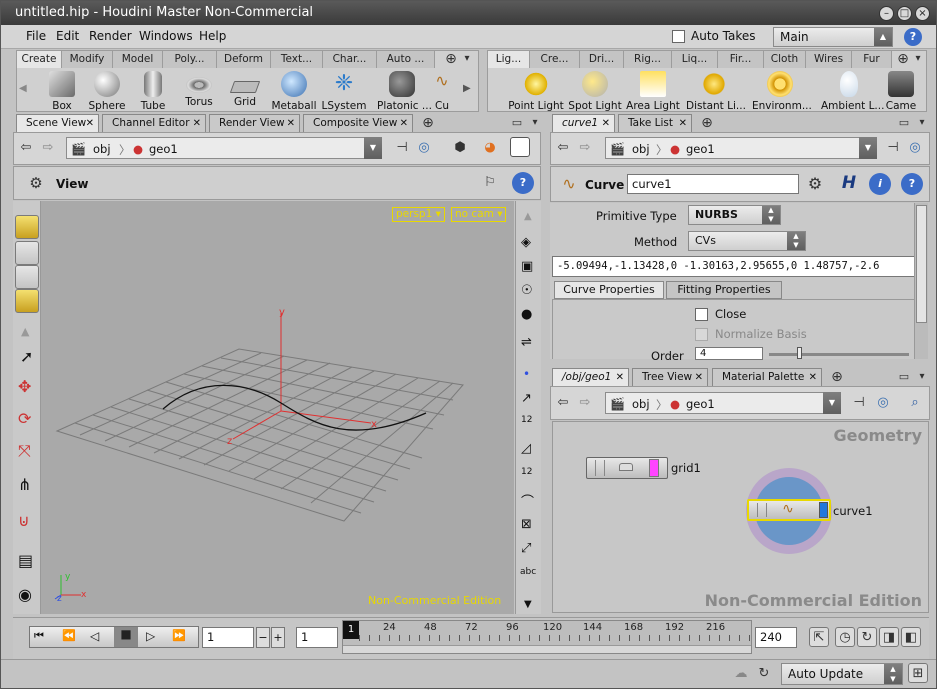 This screenshot has height=689, width=937. Describe the element at coordinates (57, 123) in the screenshot. I see `tab-scene-view: Scene View ✕` at that location.